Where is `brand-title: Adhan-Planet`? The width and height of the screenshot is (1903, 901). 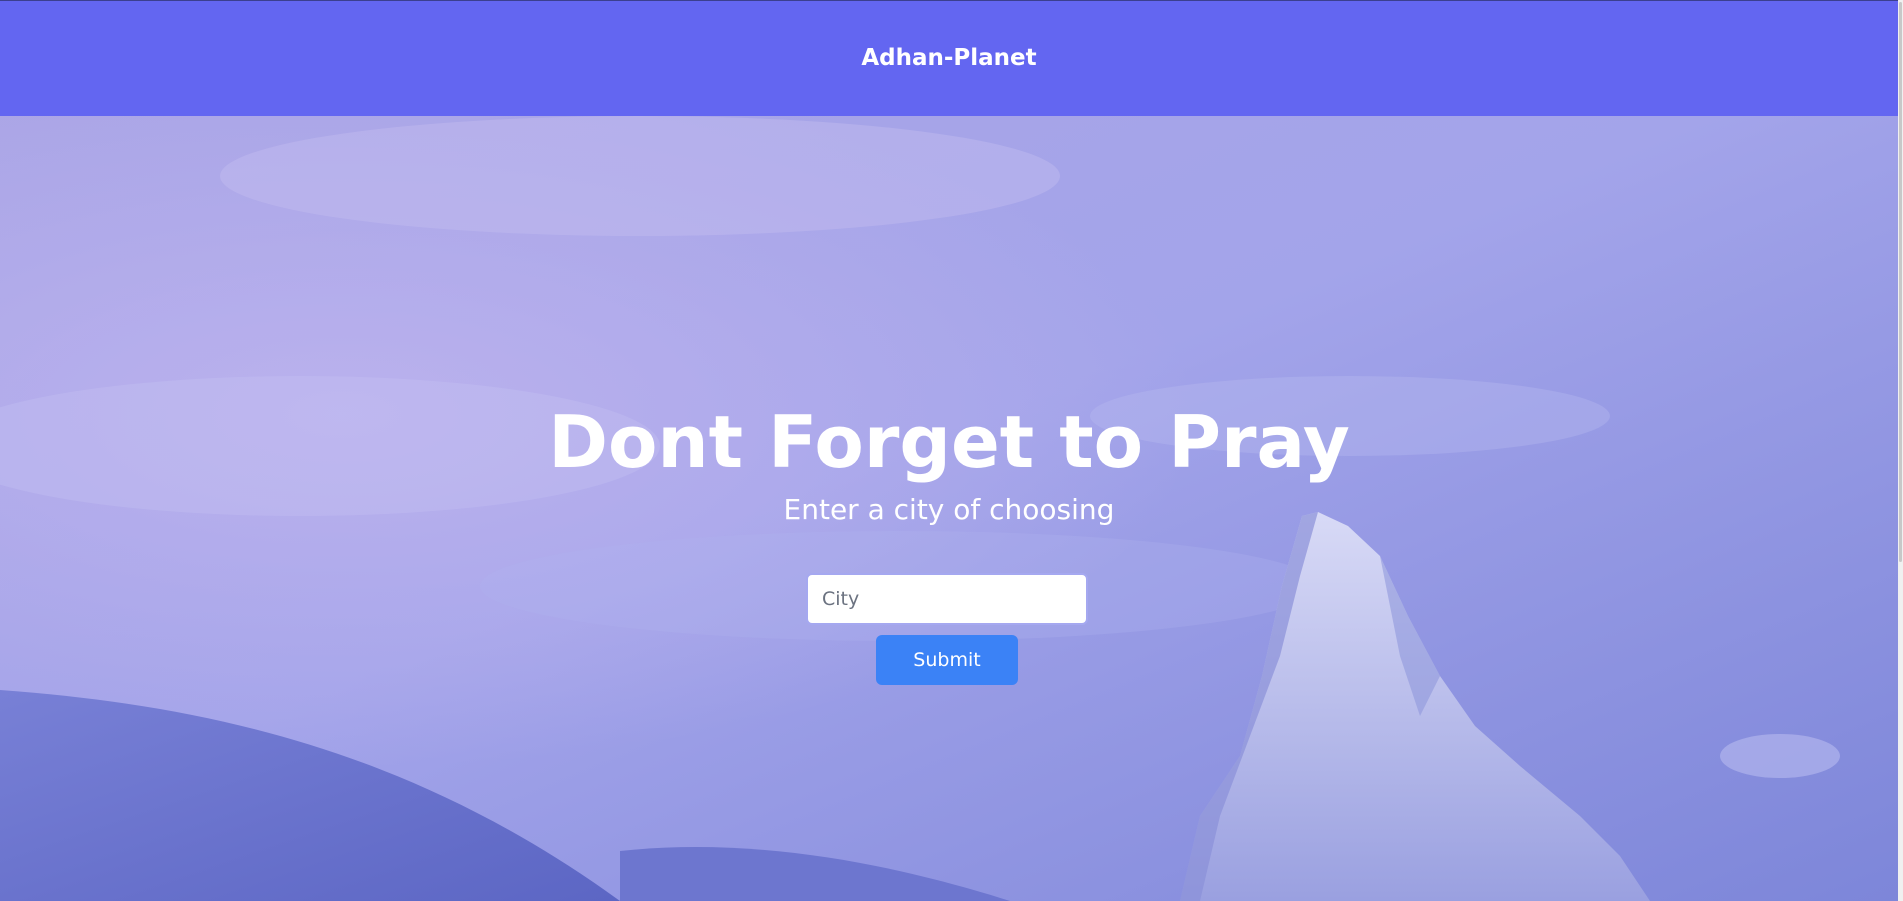
brand-title: Adhan-Planet is located at coordinates (948, 58).